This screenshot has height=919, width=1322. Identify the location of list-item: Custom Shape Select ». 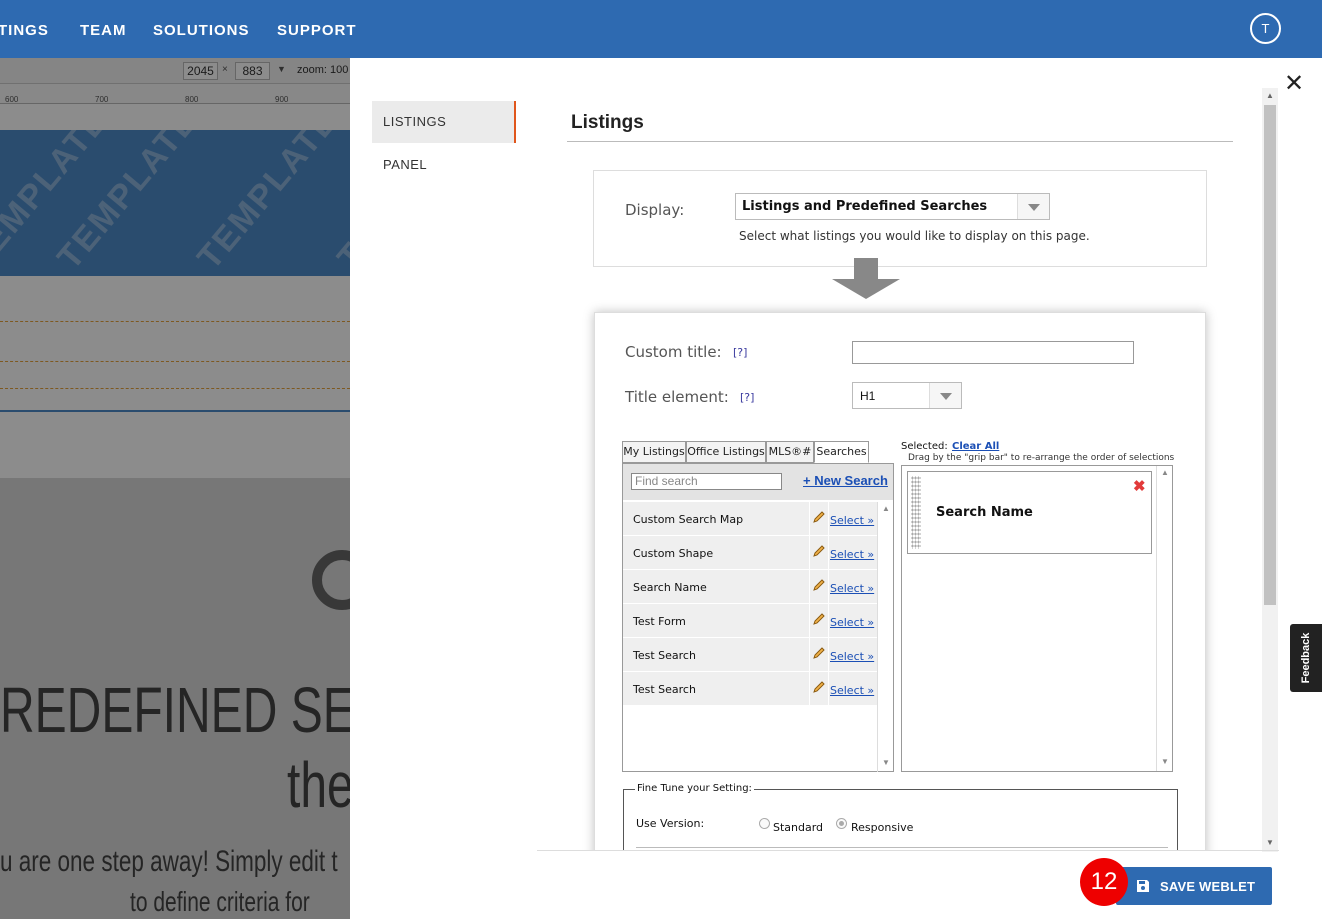
(750, 553).